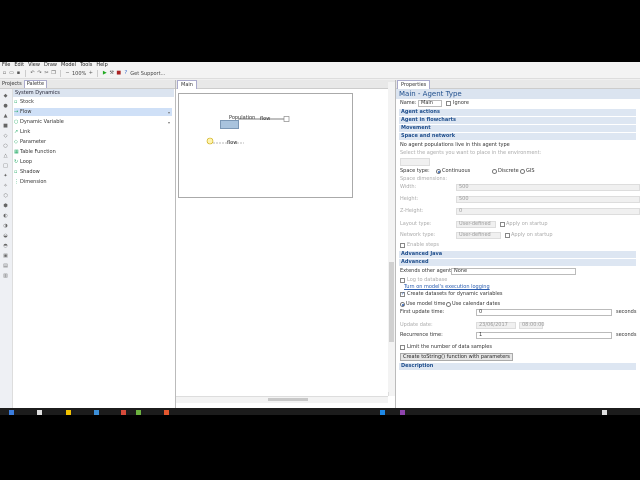  Describe the element at coordinates (5, 256) in the screenshot. I see `palette-category-icon: ▣` at that location.